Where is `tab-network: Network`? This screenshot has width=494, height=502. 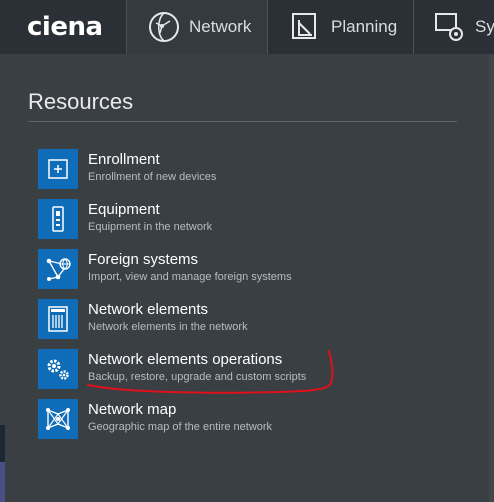 tab-network: Network is located at coordinates (197, 27).